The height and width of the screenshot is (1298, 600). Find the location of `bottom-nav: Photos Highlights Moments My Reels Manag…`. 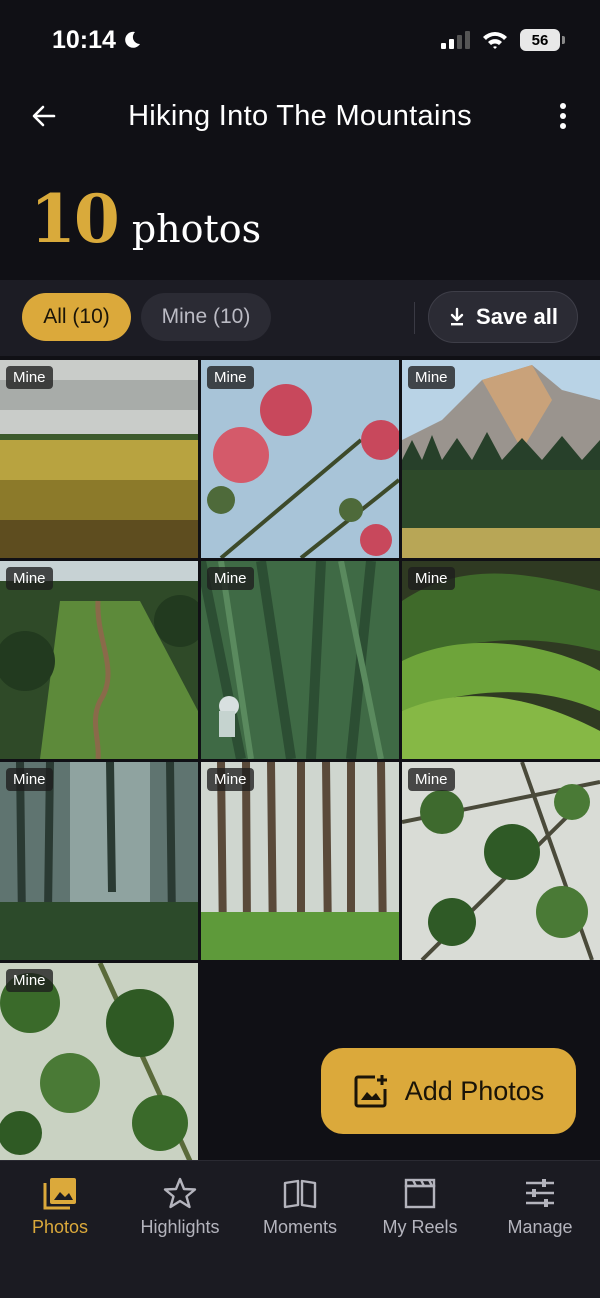

bottom-nav: Photos Highlights Moments My Reels Manag… is located at coordinates (300, 1229).